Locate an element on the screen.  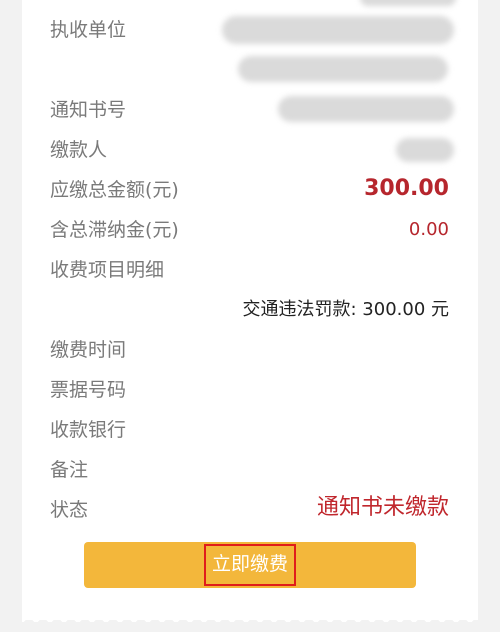
pay-now-button-label: 立即缴费 is located at coordinates (249, 565).